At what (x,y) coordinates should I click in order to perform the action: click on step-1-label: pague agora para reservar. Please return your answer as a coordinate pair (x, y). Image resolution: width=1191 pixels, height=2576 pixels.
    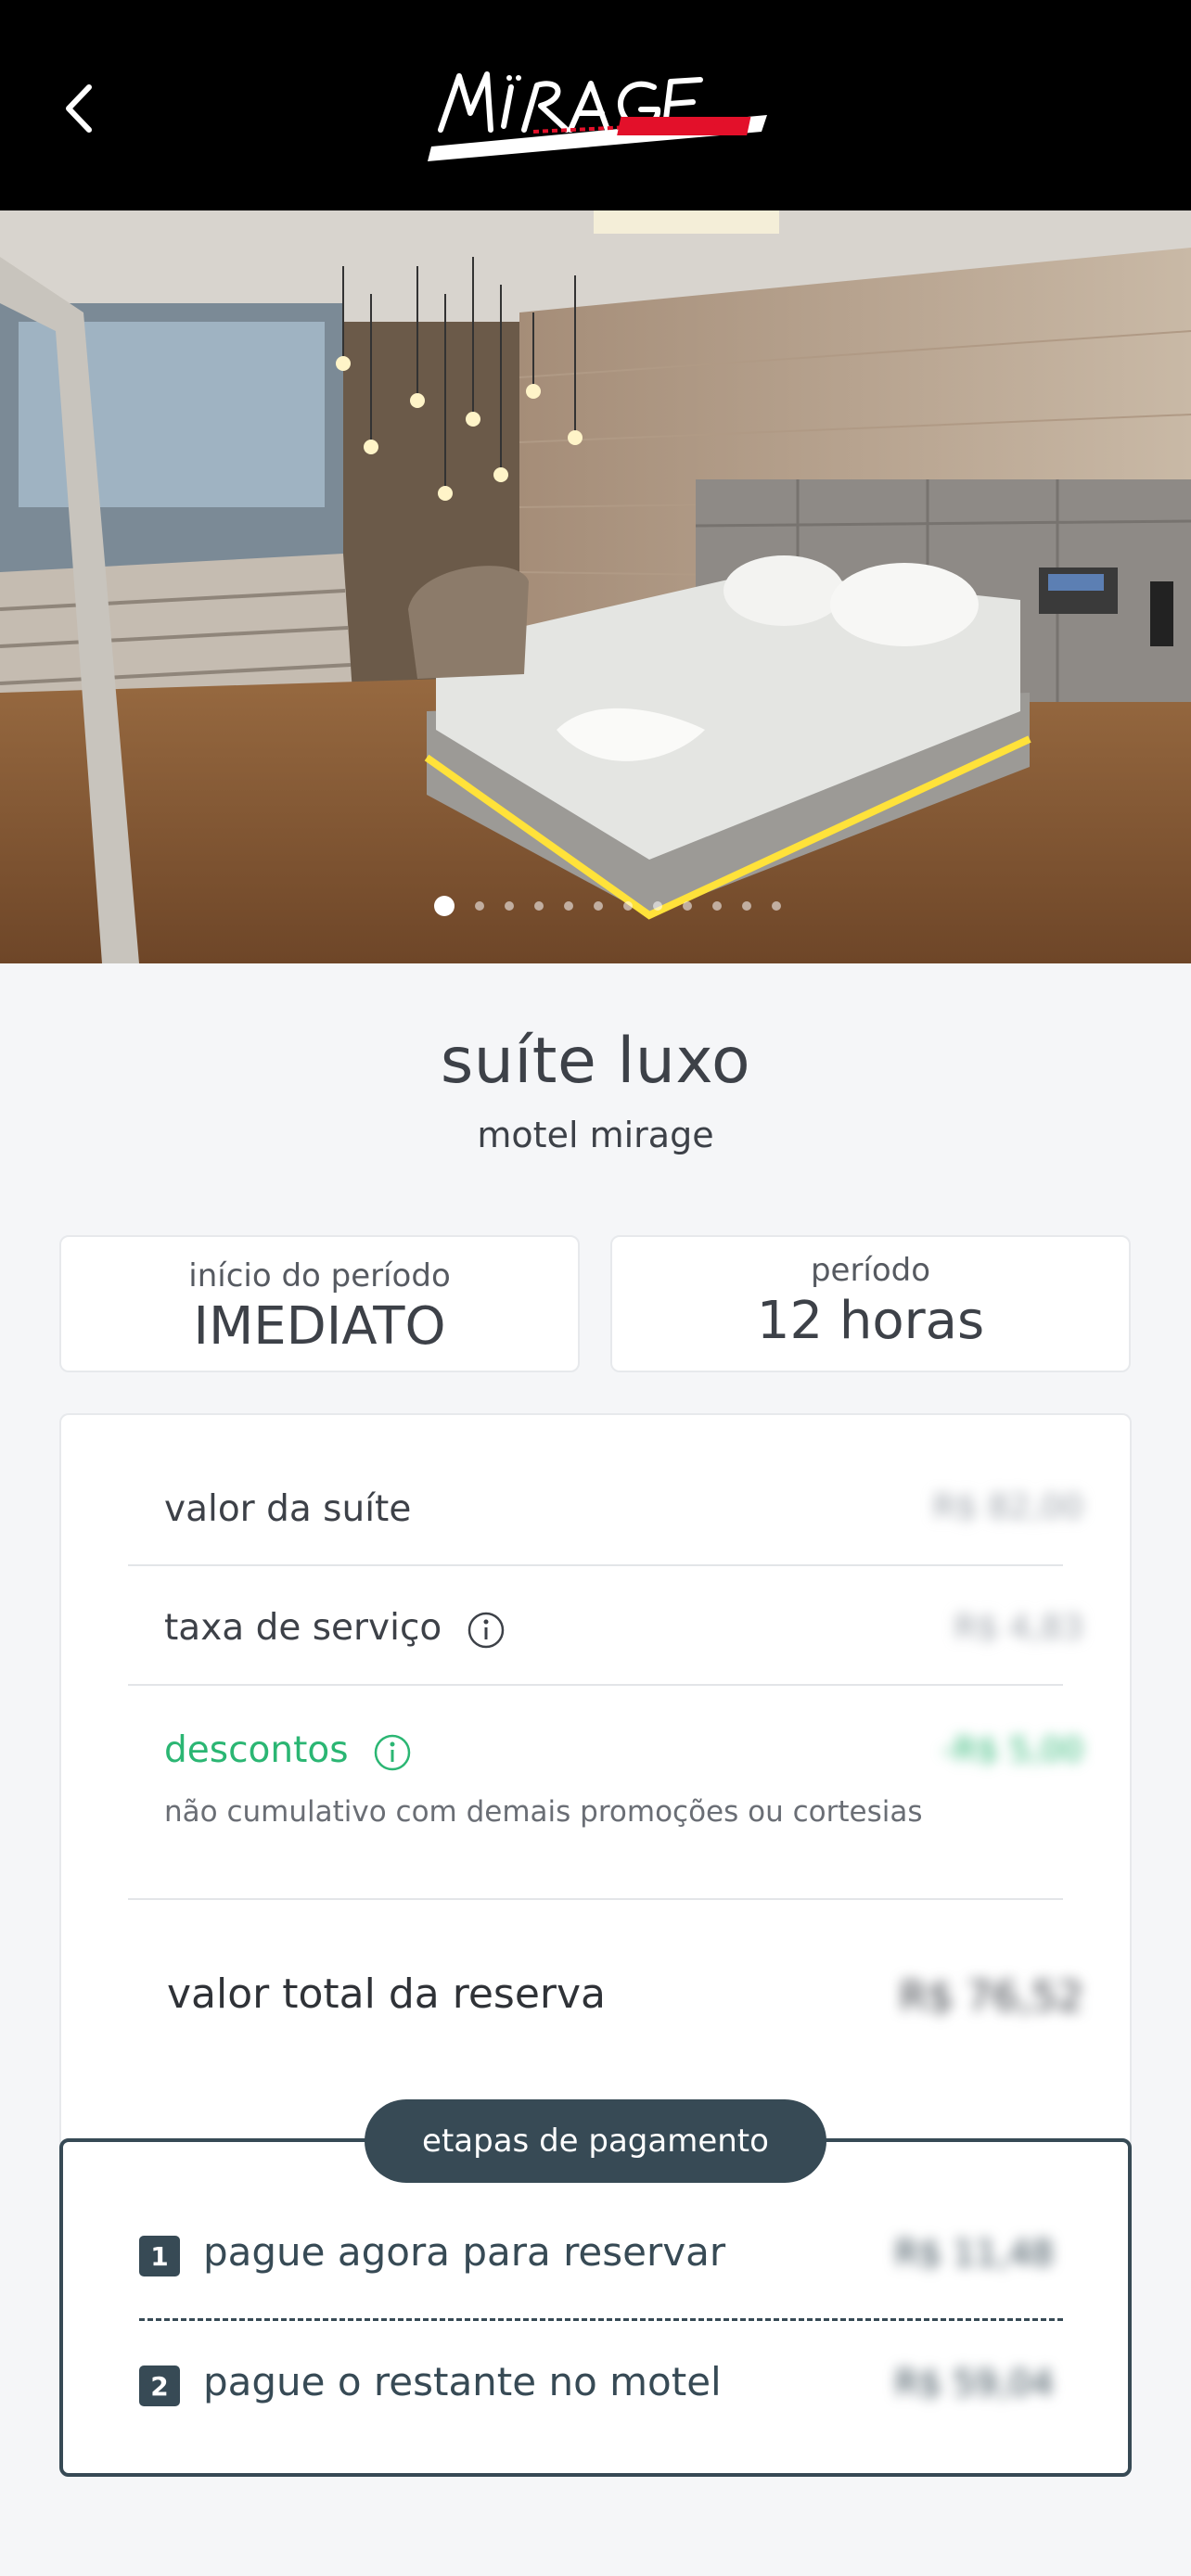
    Looking at the image, I should click on (464, 2252).